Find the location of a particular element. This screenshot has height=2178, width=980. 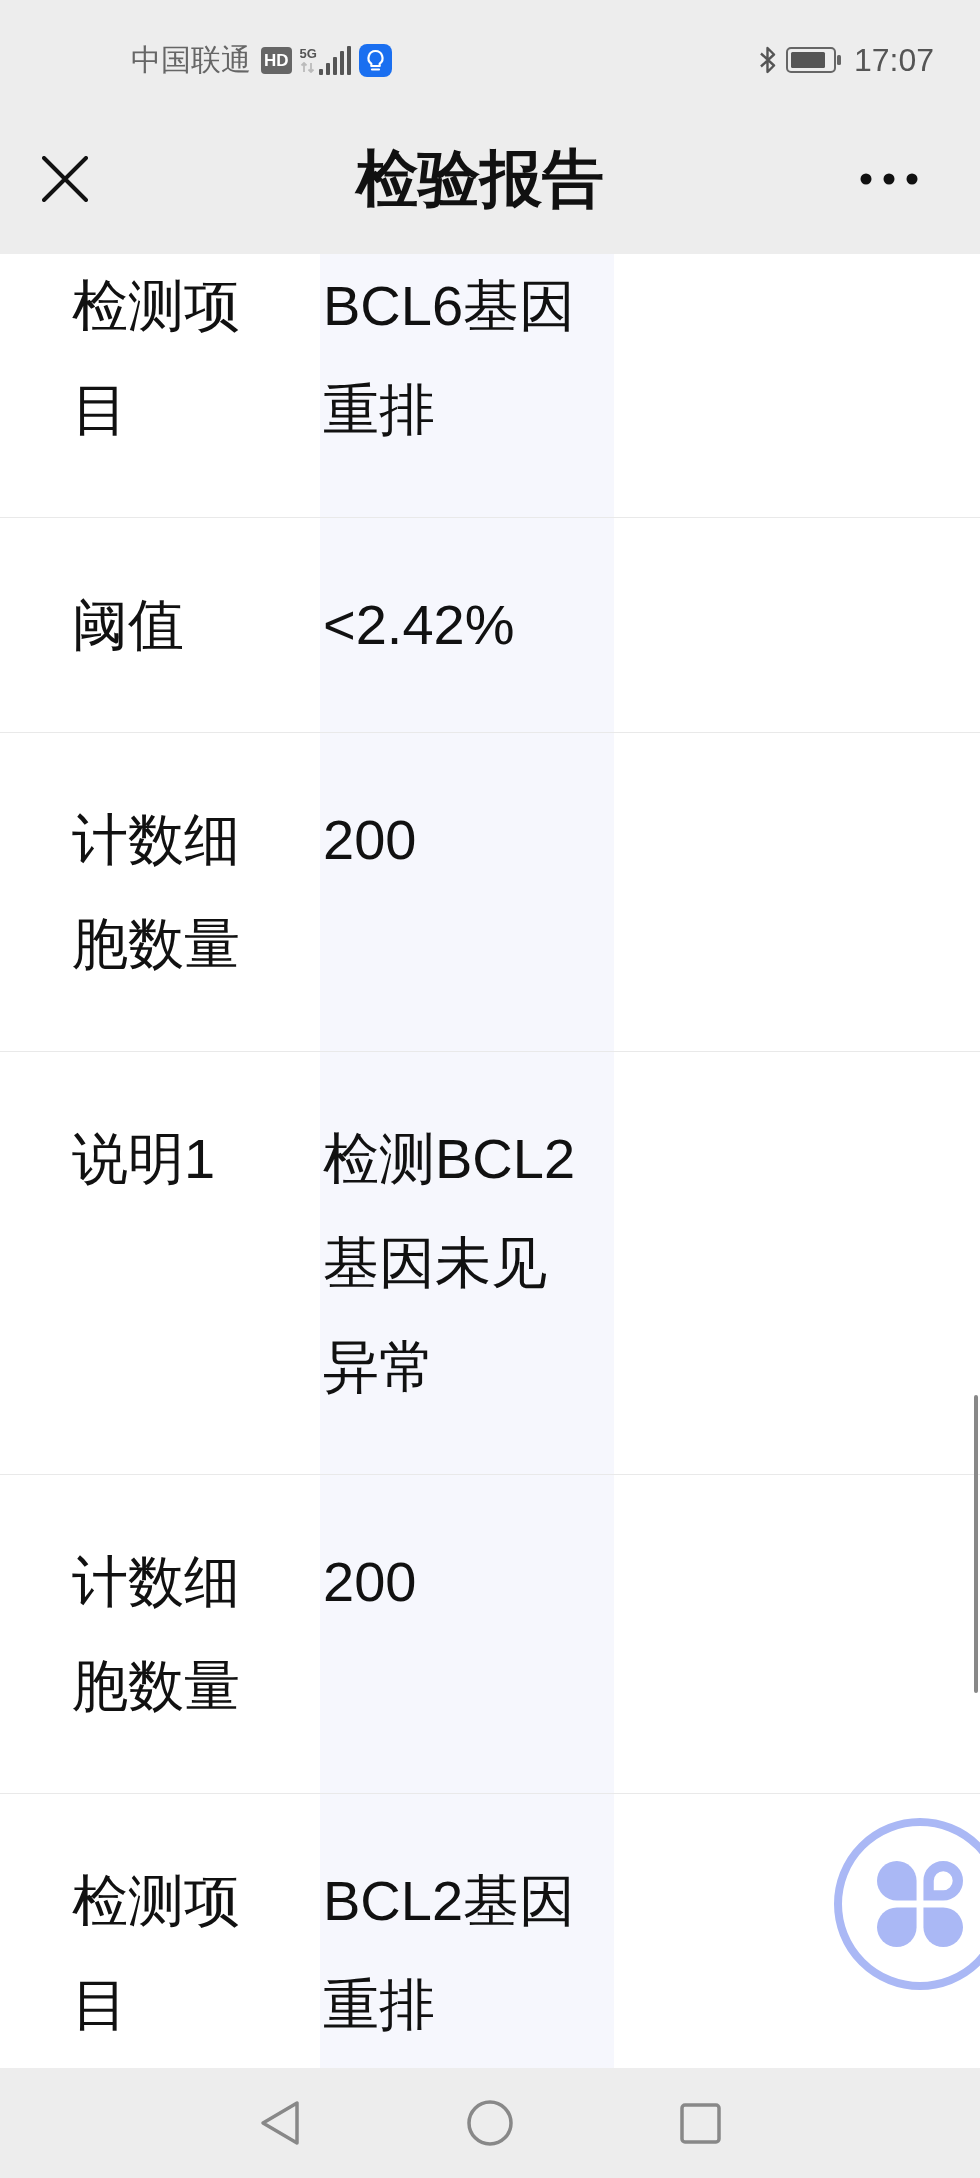

bluetooth-icon is located at coordinates (767, 60).